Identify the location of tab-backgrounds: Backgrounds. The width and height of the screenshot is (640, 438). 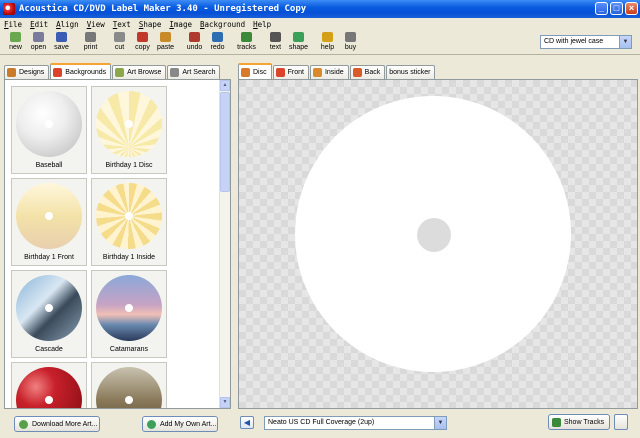
(81, 71).